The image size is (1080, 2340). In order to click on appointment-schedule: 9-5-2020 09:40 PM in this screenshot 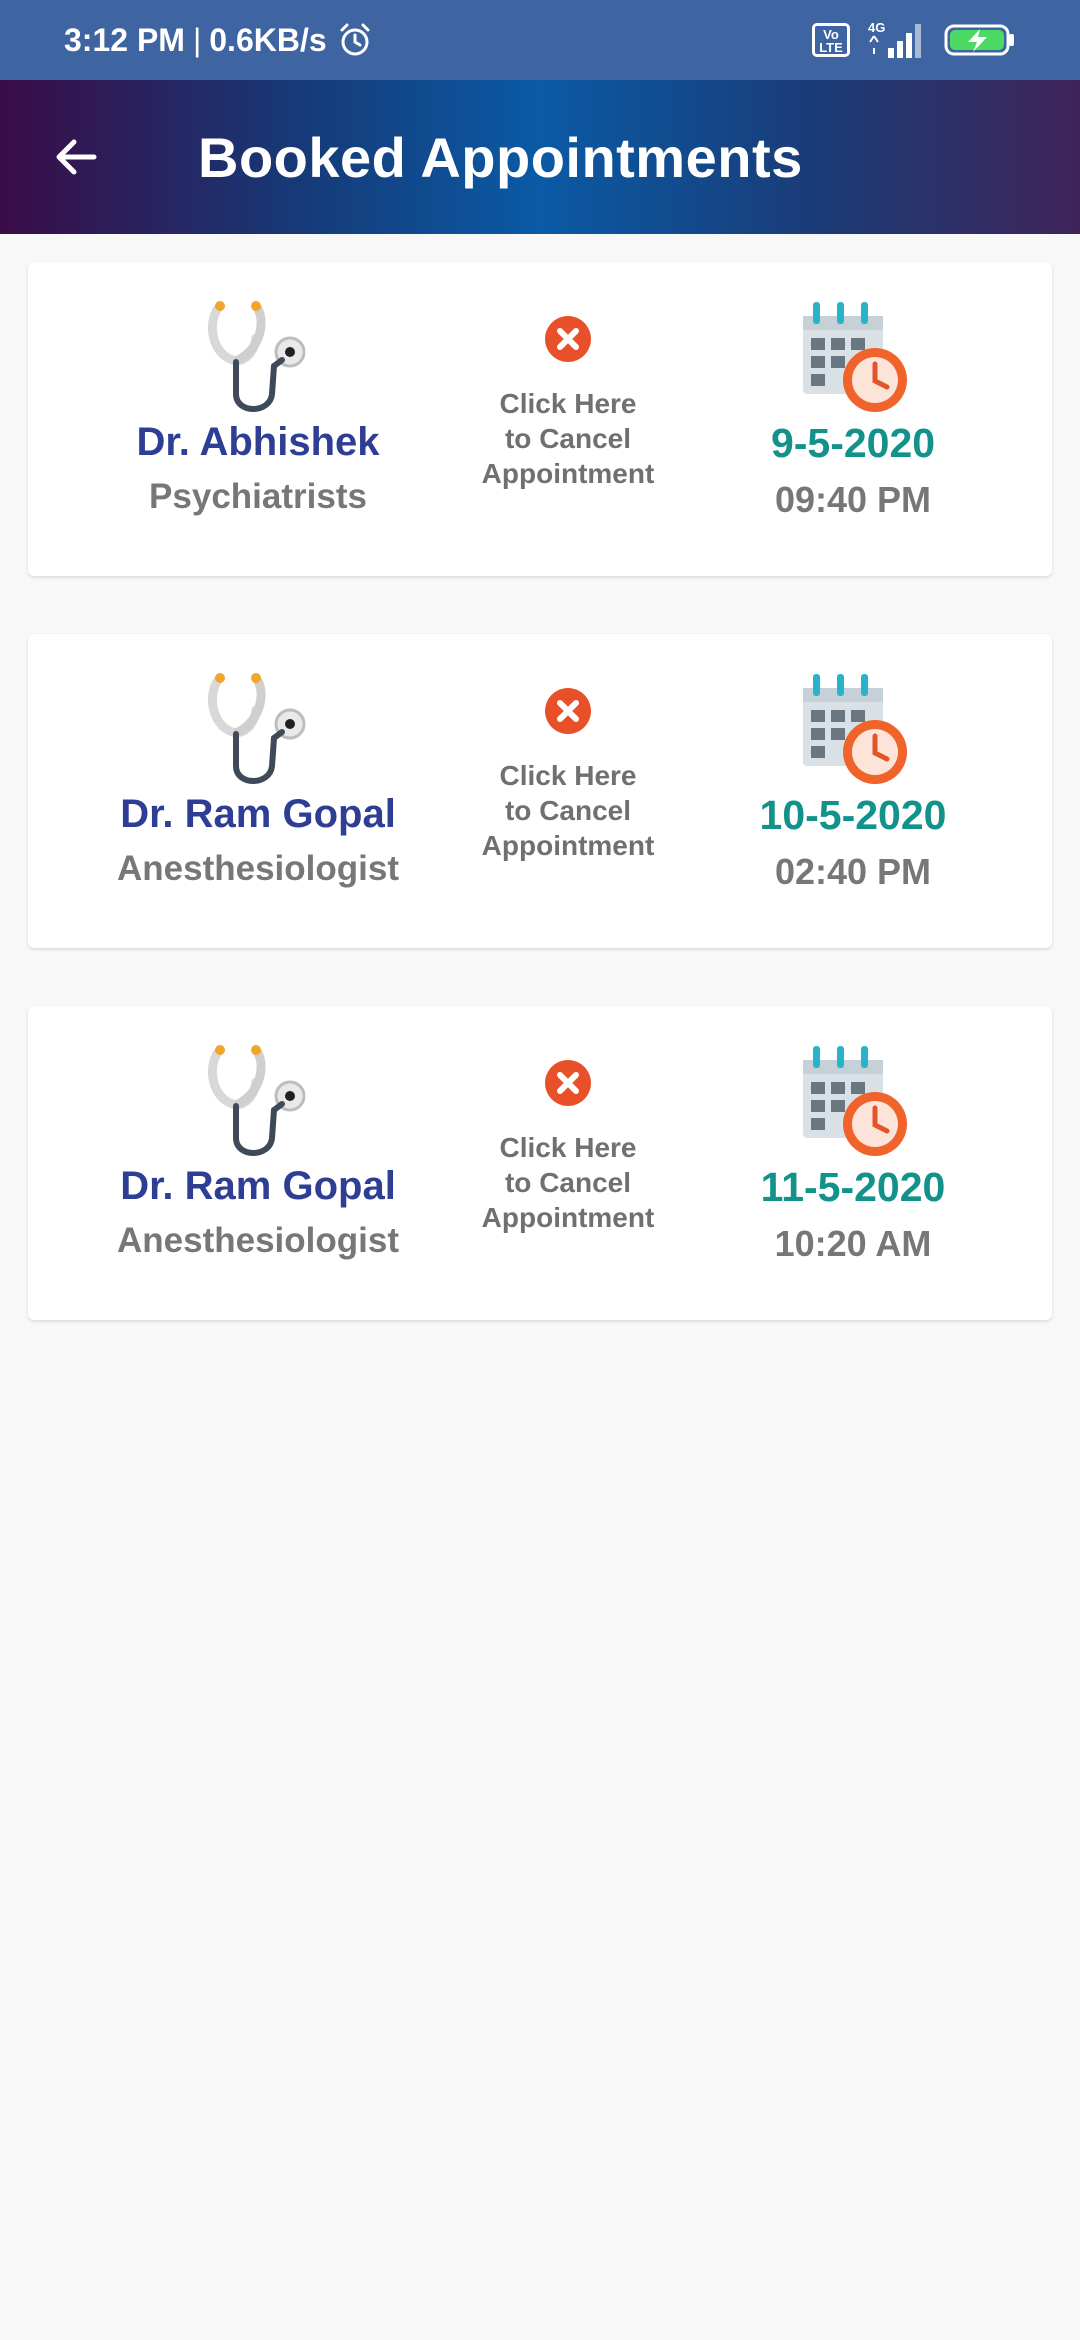, I will do `click(853, 419)`.